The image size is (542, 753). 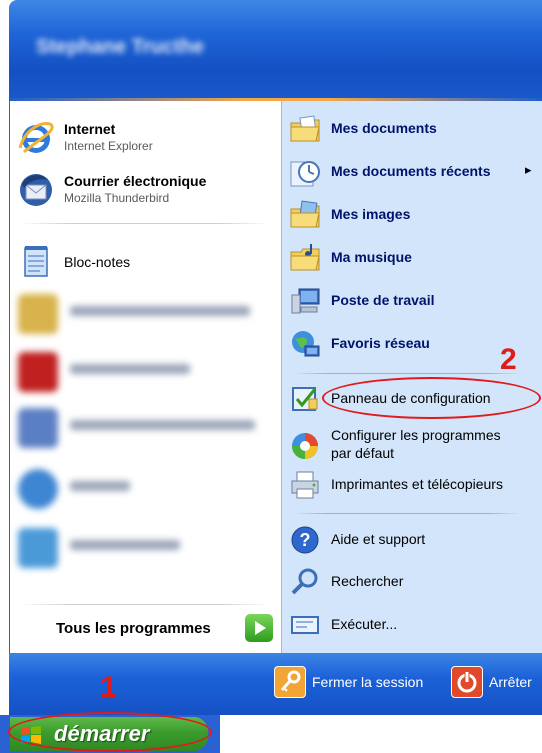 What do you see at coordinates (290, 682) in the screenshot?
I see `key-icon` at bounding box center [290, 682].